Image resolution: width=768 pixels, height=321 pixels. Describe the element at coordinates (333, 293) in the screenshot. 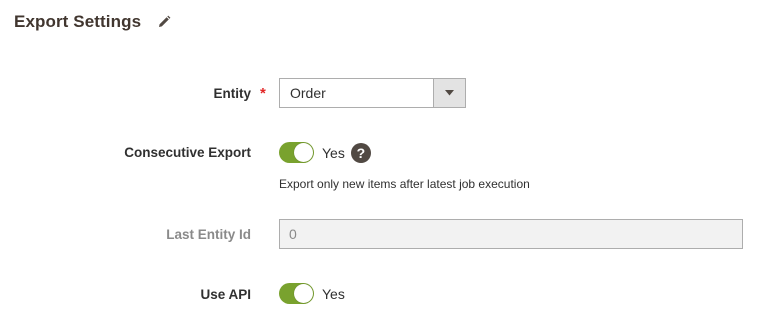

I see `use-api-state: Yes` at that location.